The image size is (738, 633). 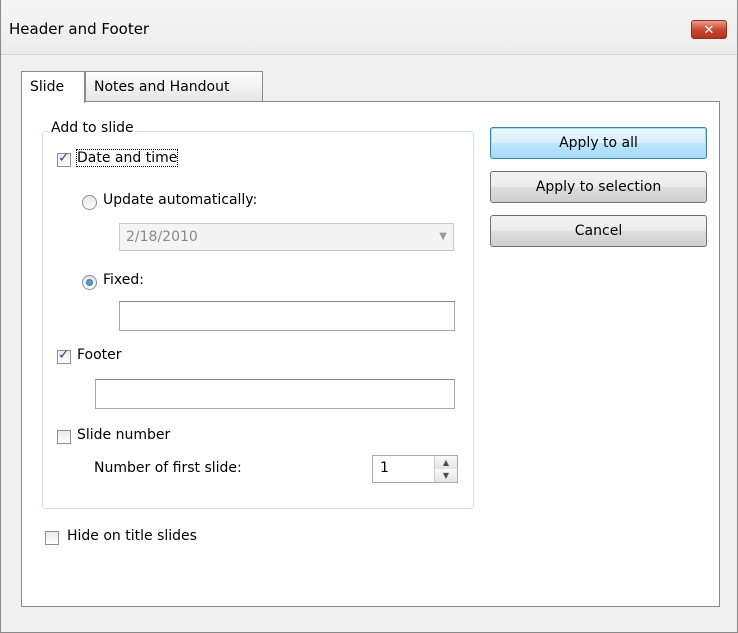 What do you see at coordinates (123, 280) in the screenshot?
I see `fixed-label: Fixed:` at bounding box center [123, 280].